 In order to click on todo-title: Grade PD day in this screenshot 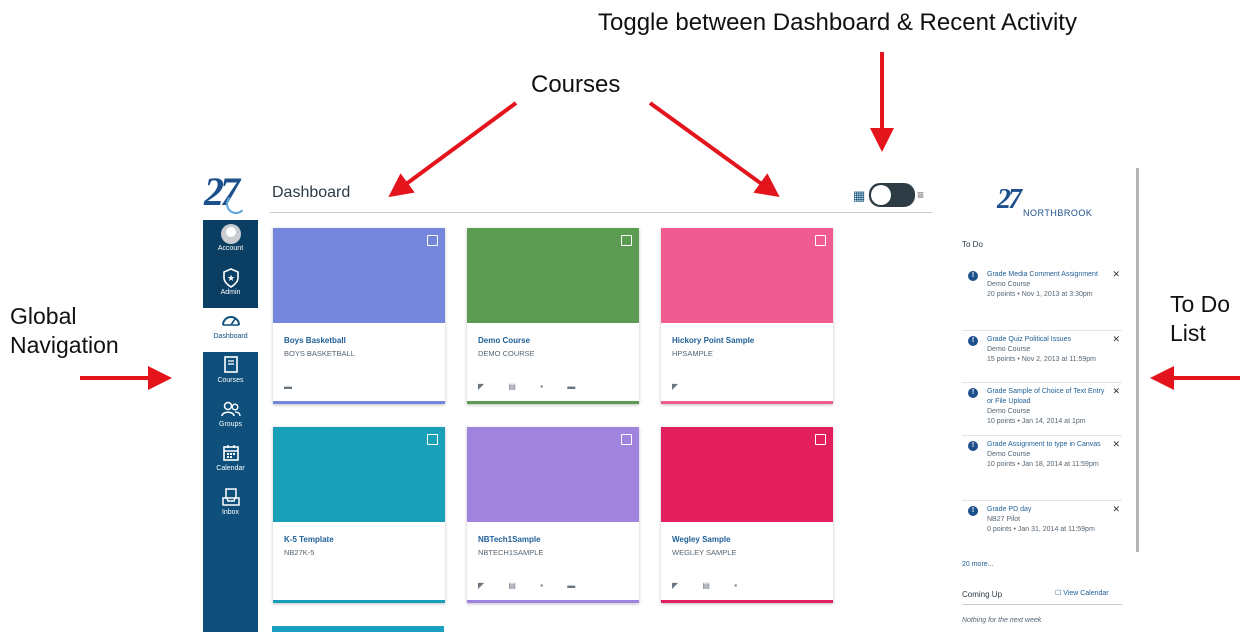, I will do `click(1046, 510)`.